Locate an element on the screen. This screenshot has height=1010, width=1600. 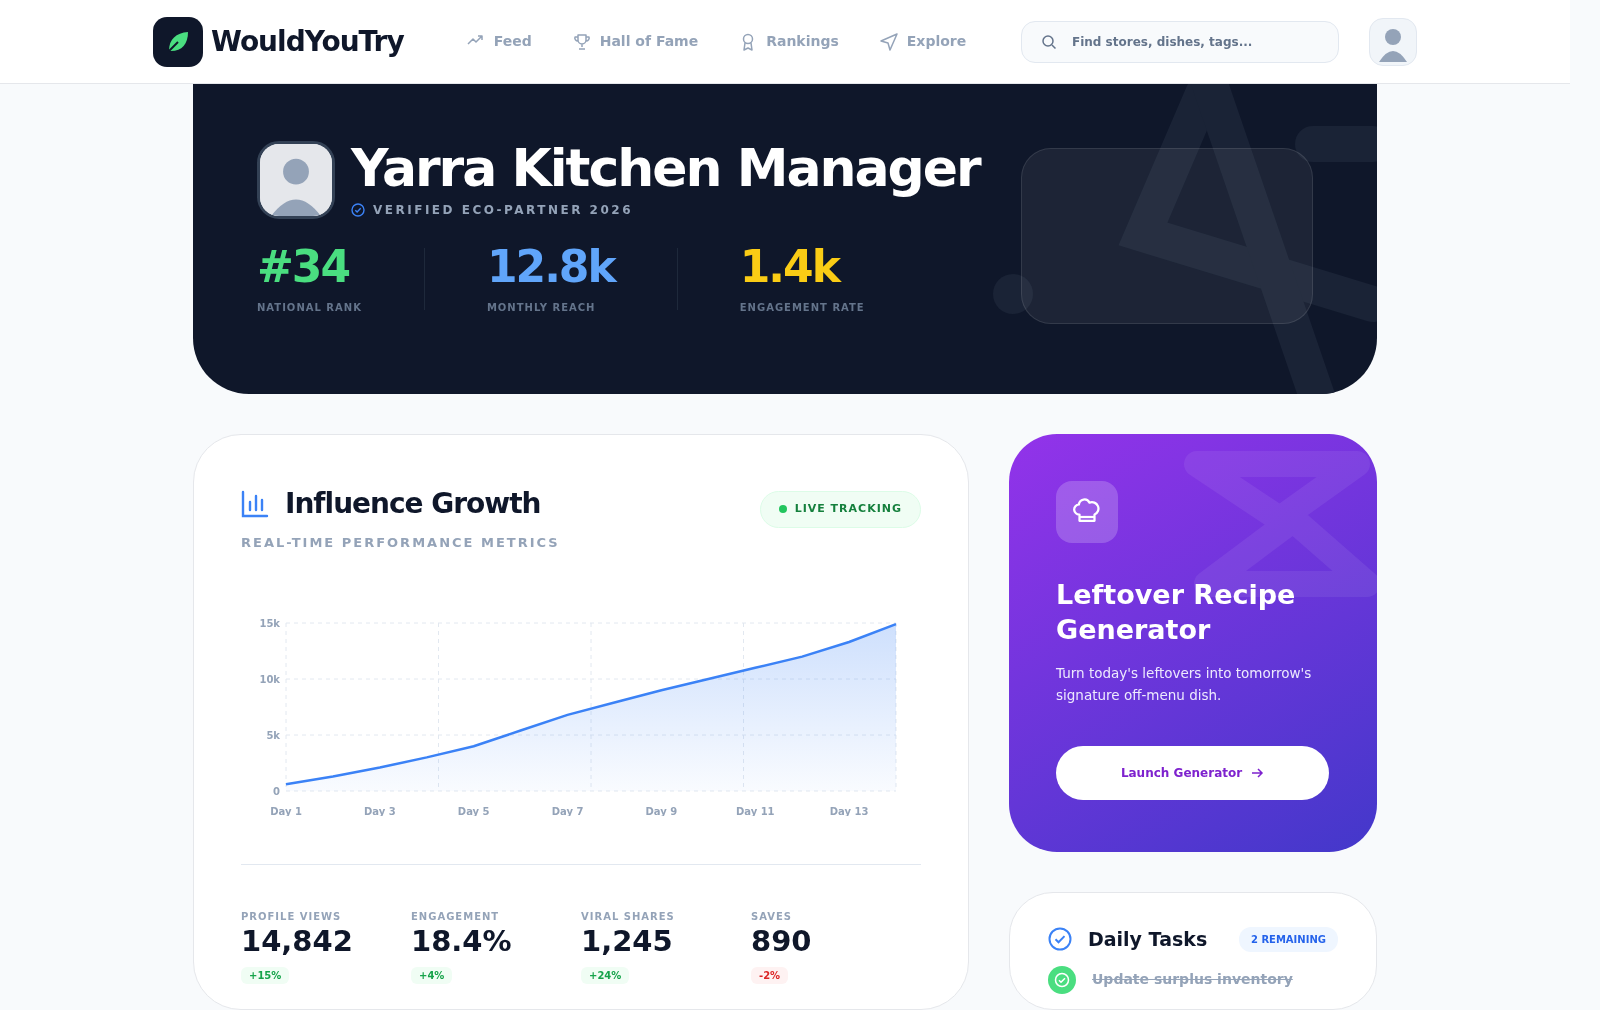
change-badge: +4% is located at coordinates (432, 976).